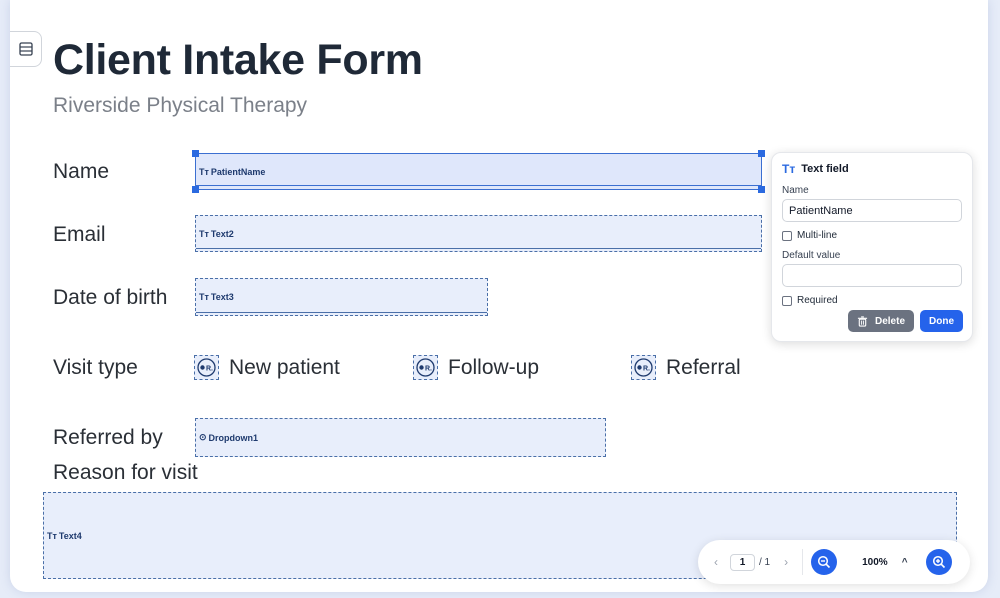  Describe the element at coordinates (222, 233) in the screenshot. I see `field-id: Text2` at that location.